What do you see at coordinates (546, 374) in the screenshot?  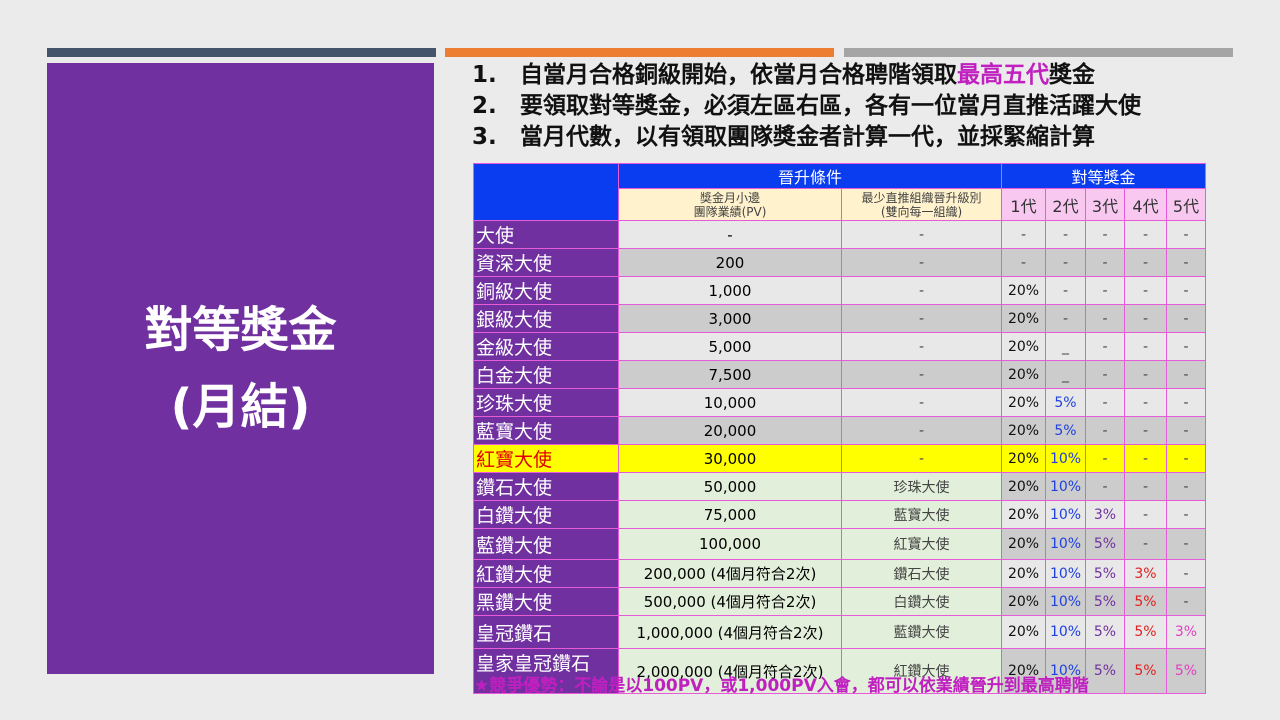 I see `rank-name: 白金大使` at bounding box center [546, 374].